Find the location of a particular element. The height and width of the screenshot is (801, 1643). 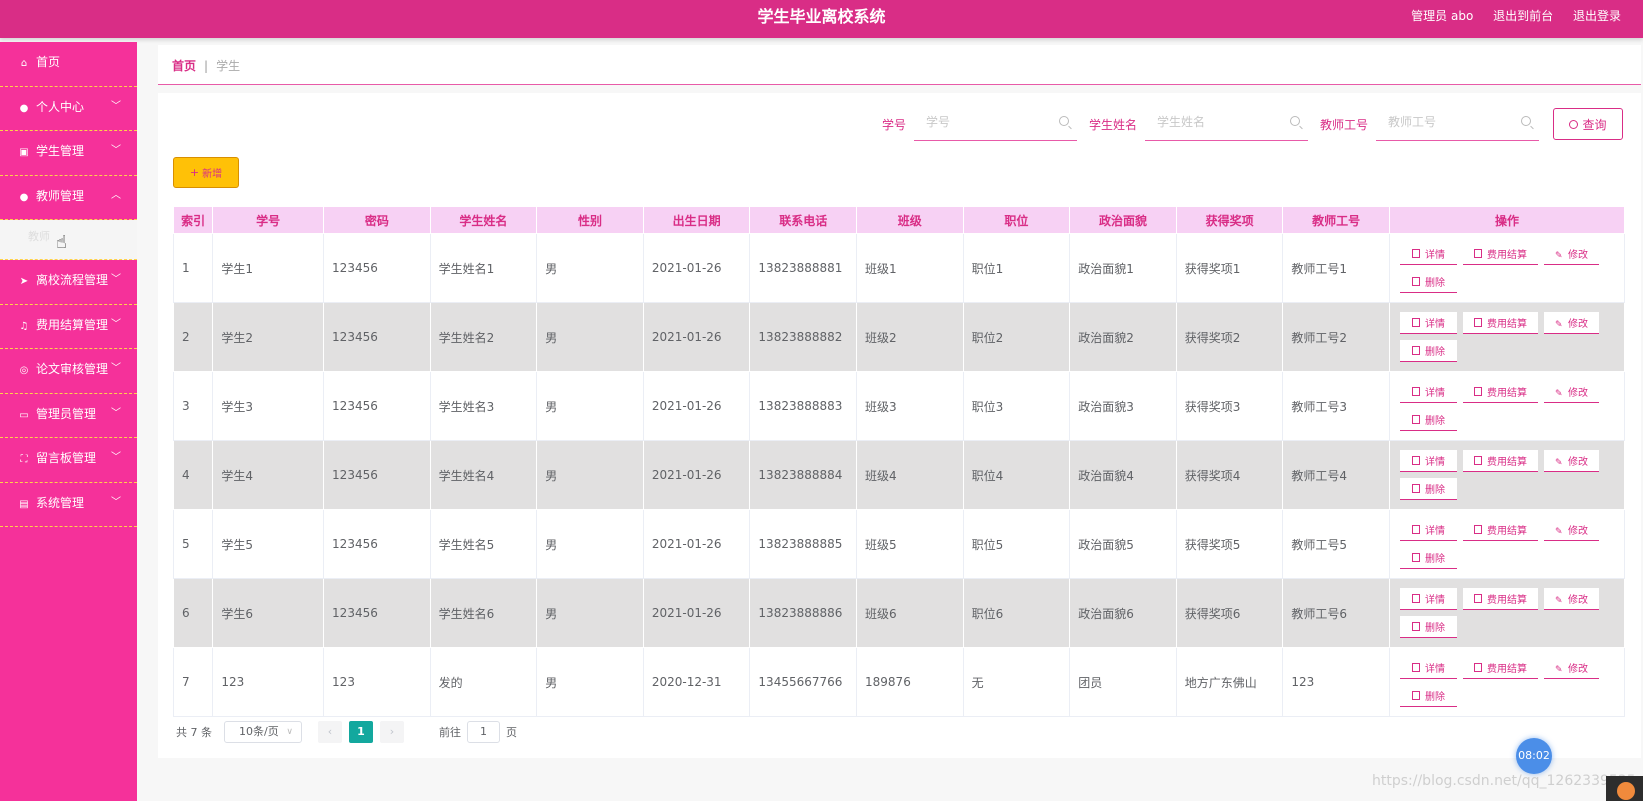

student-no-input is located at coordinates (995, 122).